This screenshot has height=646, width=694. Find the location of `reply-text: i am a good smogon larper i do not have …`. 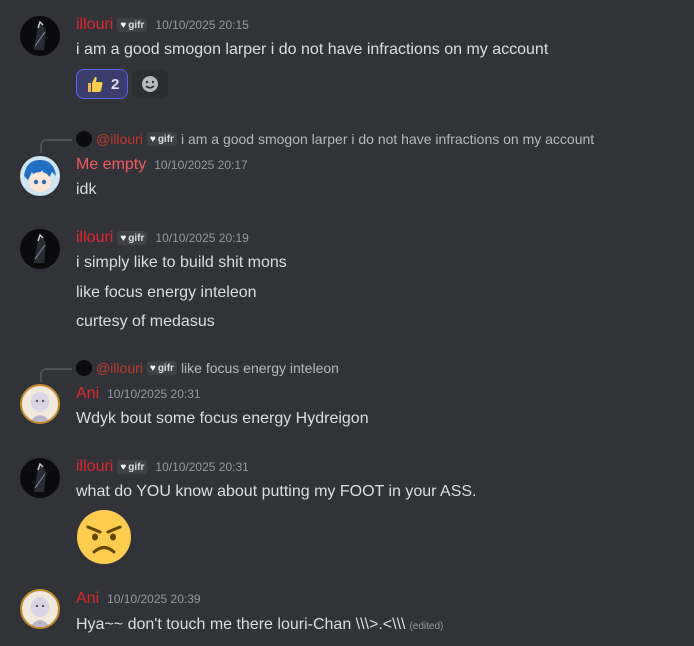

reply-text: i am a good smogon larper i do not have … is located at coordinates (387, 139).